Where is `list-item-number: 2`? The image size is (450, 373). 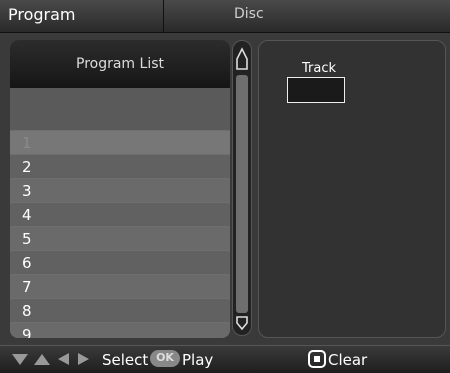
list-item-number: 2 is located at coordinates (27, 167).